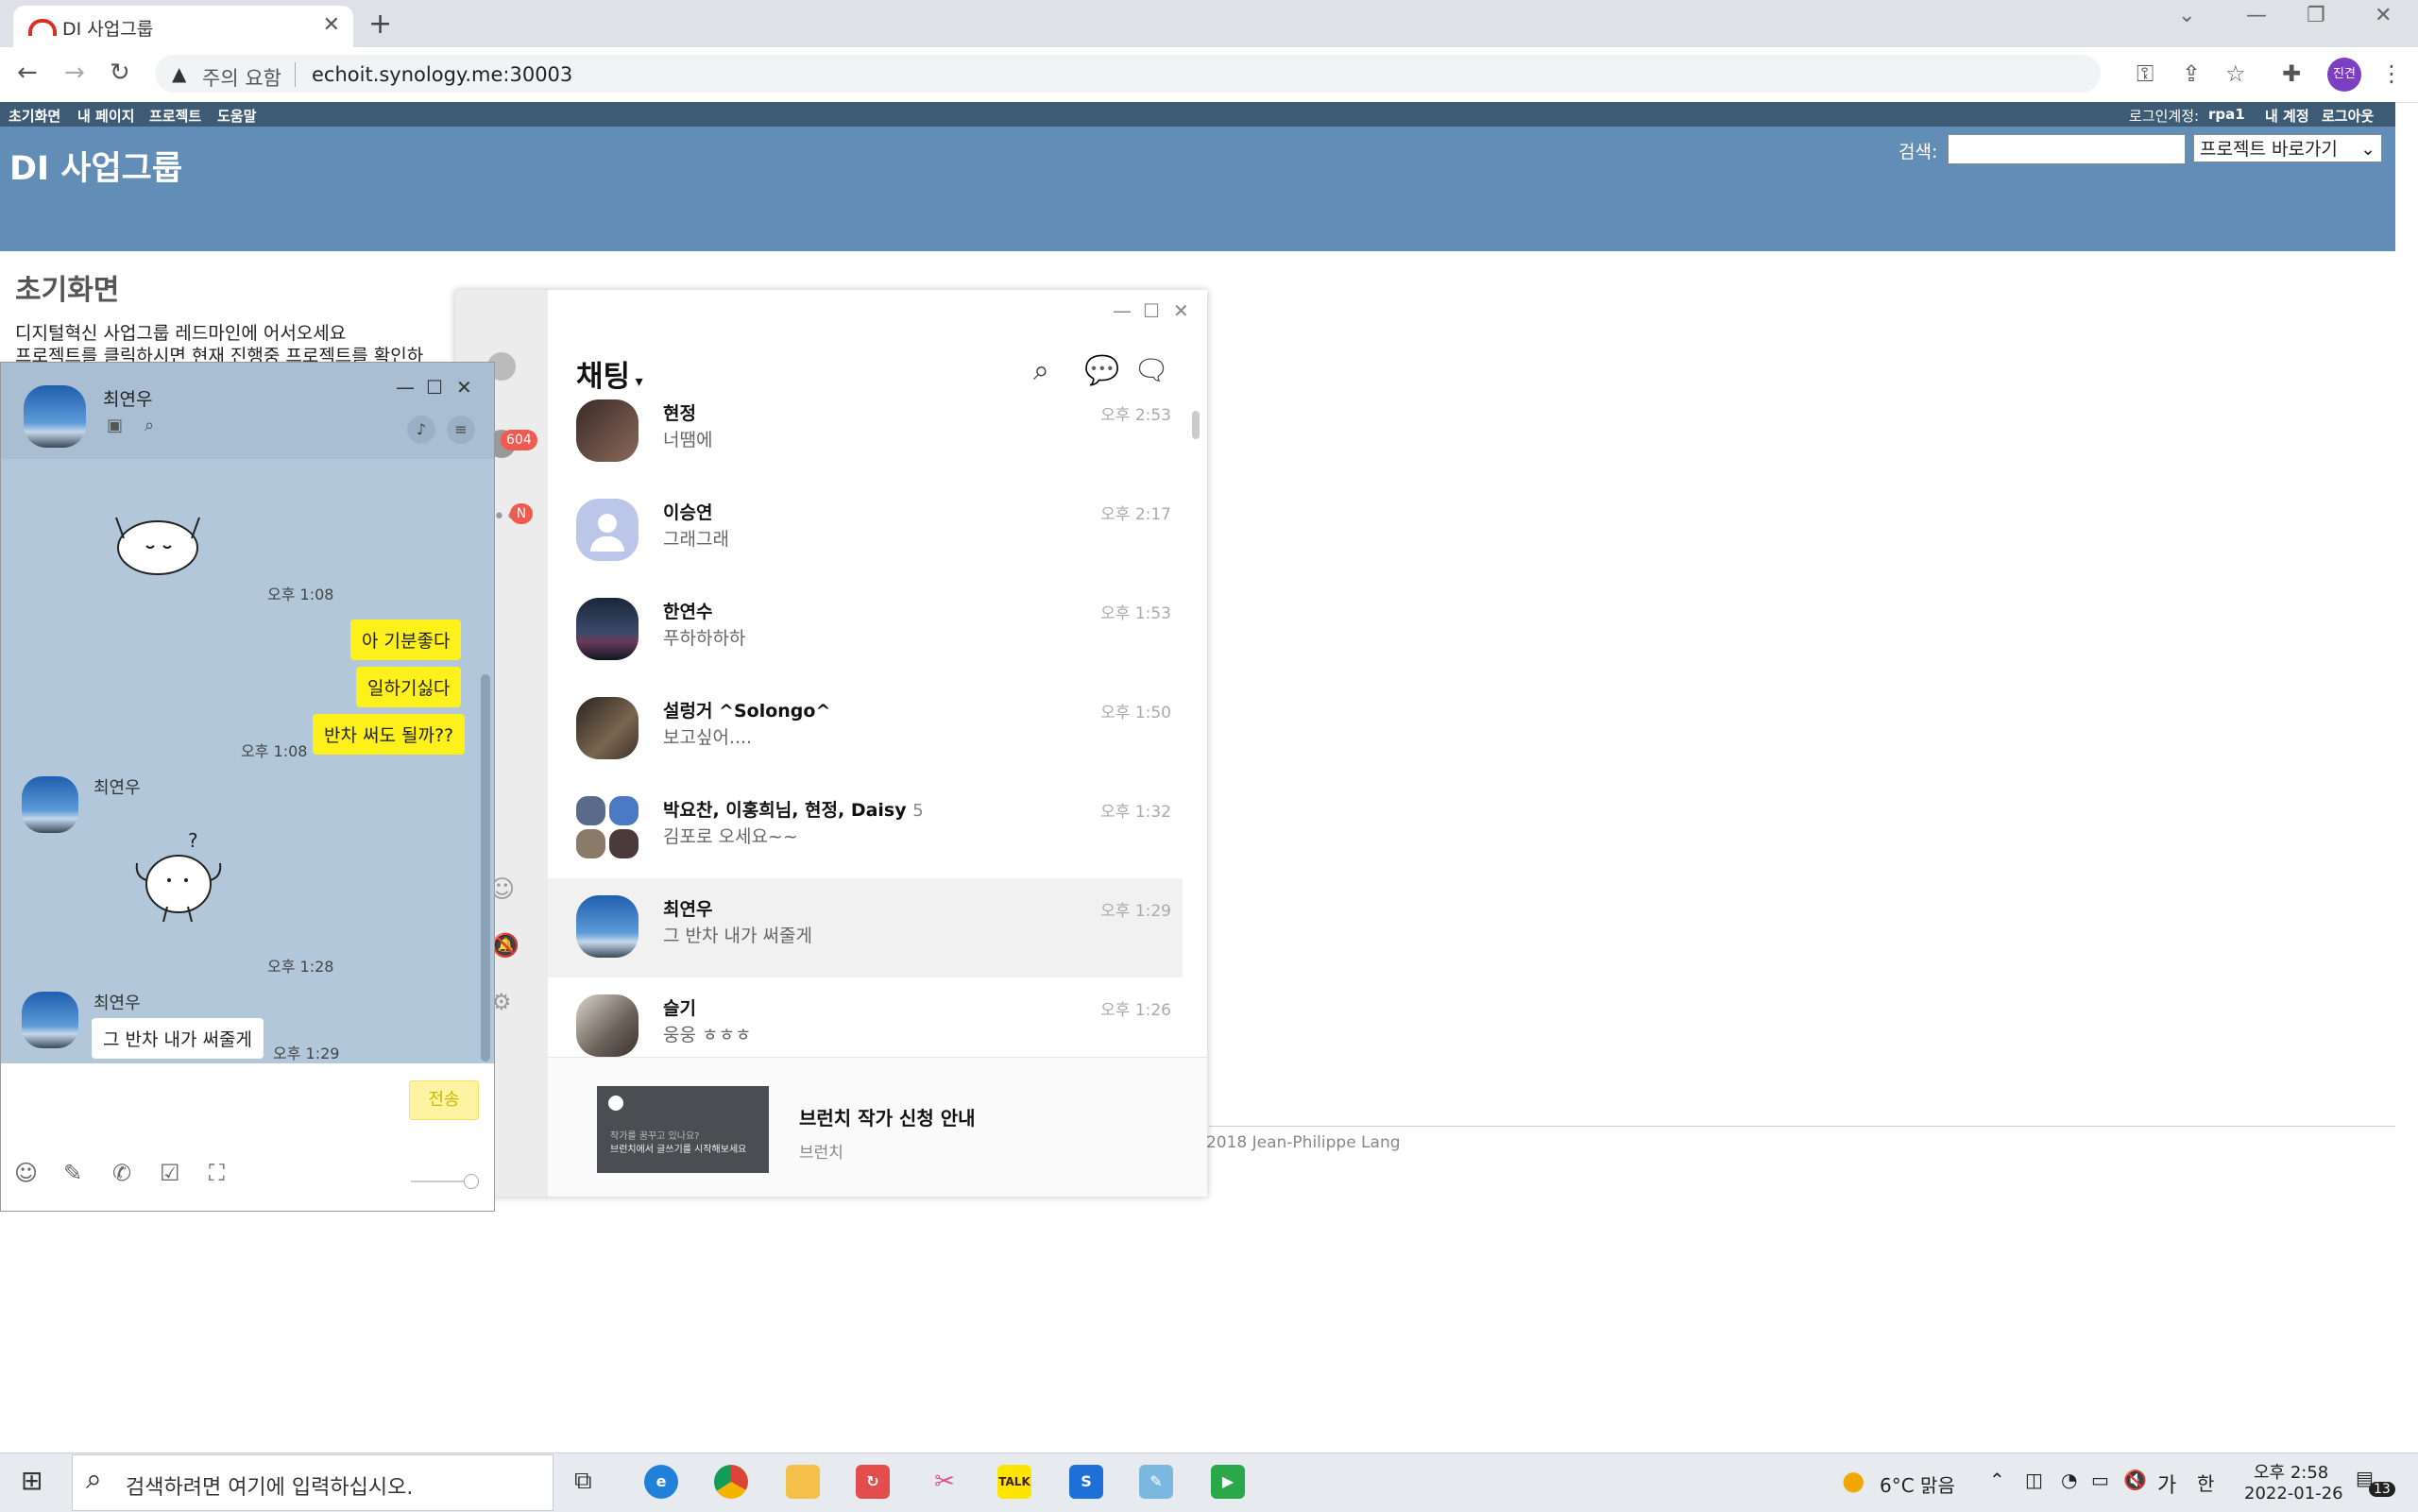 The width and height of the screenshot is (2418, 1512). I want to click on my-account-link: 내 계정, so click(2287, 116).